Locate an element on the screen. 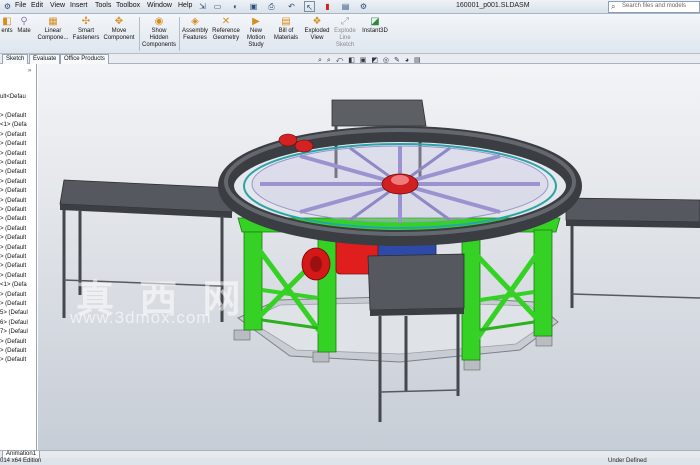 This screenshot has width=700, height=465. tab-evaluate: Evaluate is located at coordinates (45, 59).